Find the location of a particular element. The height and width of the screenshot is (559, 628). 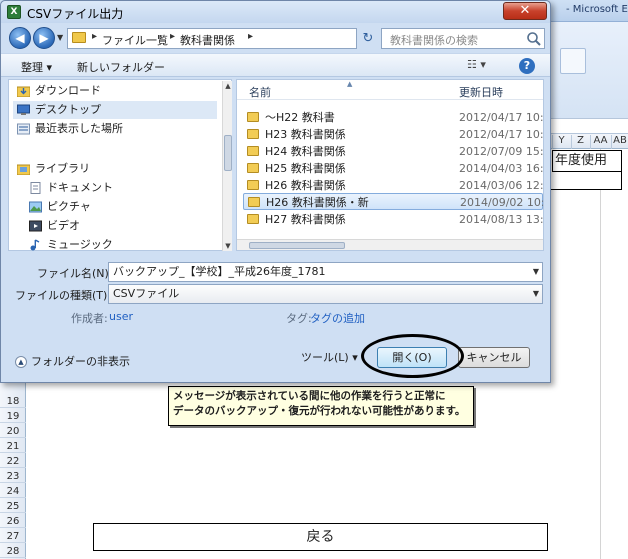

row-number: 24 is located at coordinates (13, 491).